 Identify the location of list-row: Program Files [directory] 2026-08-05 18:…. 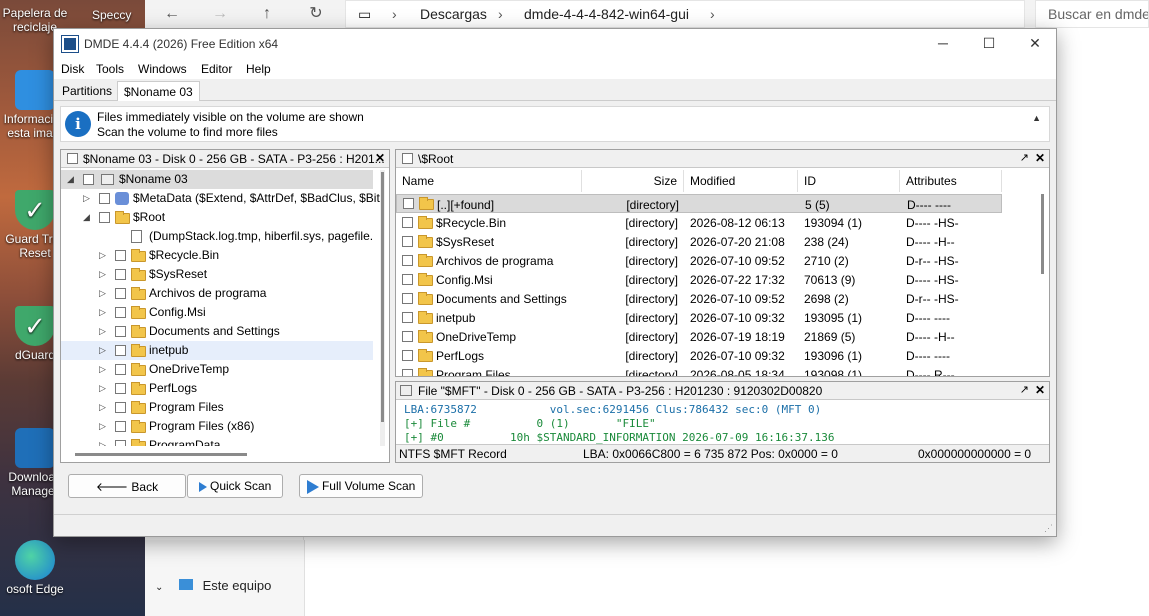
(699, 370).